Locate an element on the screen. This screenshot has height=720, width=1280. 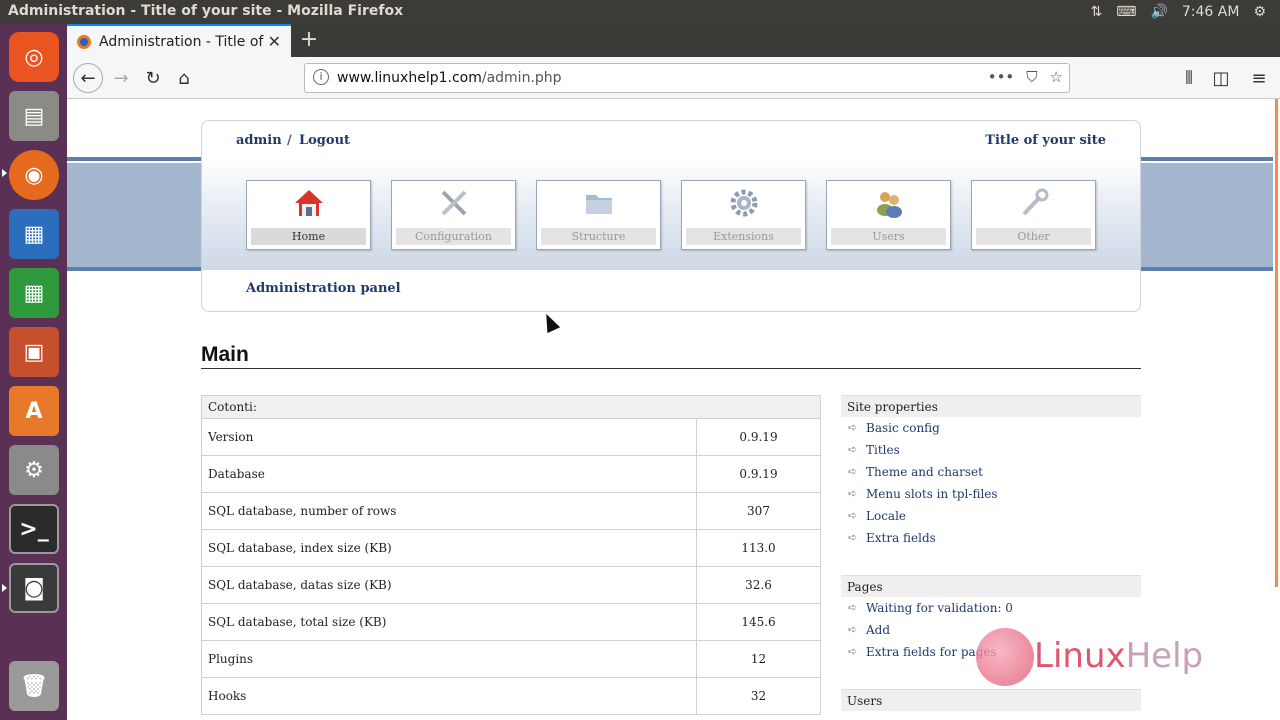
sidebar-item-theme-charset: ➪ Theme and charset is located at coordinates (991, 472).